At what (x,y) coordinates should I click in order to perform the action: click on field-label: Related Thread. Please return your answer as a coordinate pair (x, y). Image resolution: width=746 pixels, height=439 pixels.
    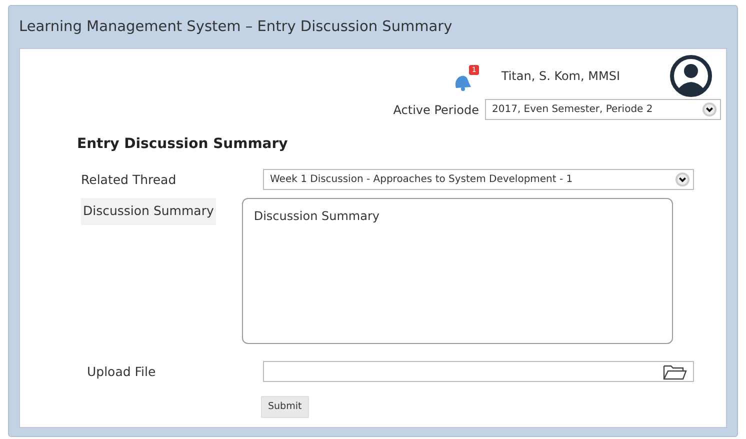
    Looking at the image, I should click on (129, 180).